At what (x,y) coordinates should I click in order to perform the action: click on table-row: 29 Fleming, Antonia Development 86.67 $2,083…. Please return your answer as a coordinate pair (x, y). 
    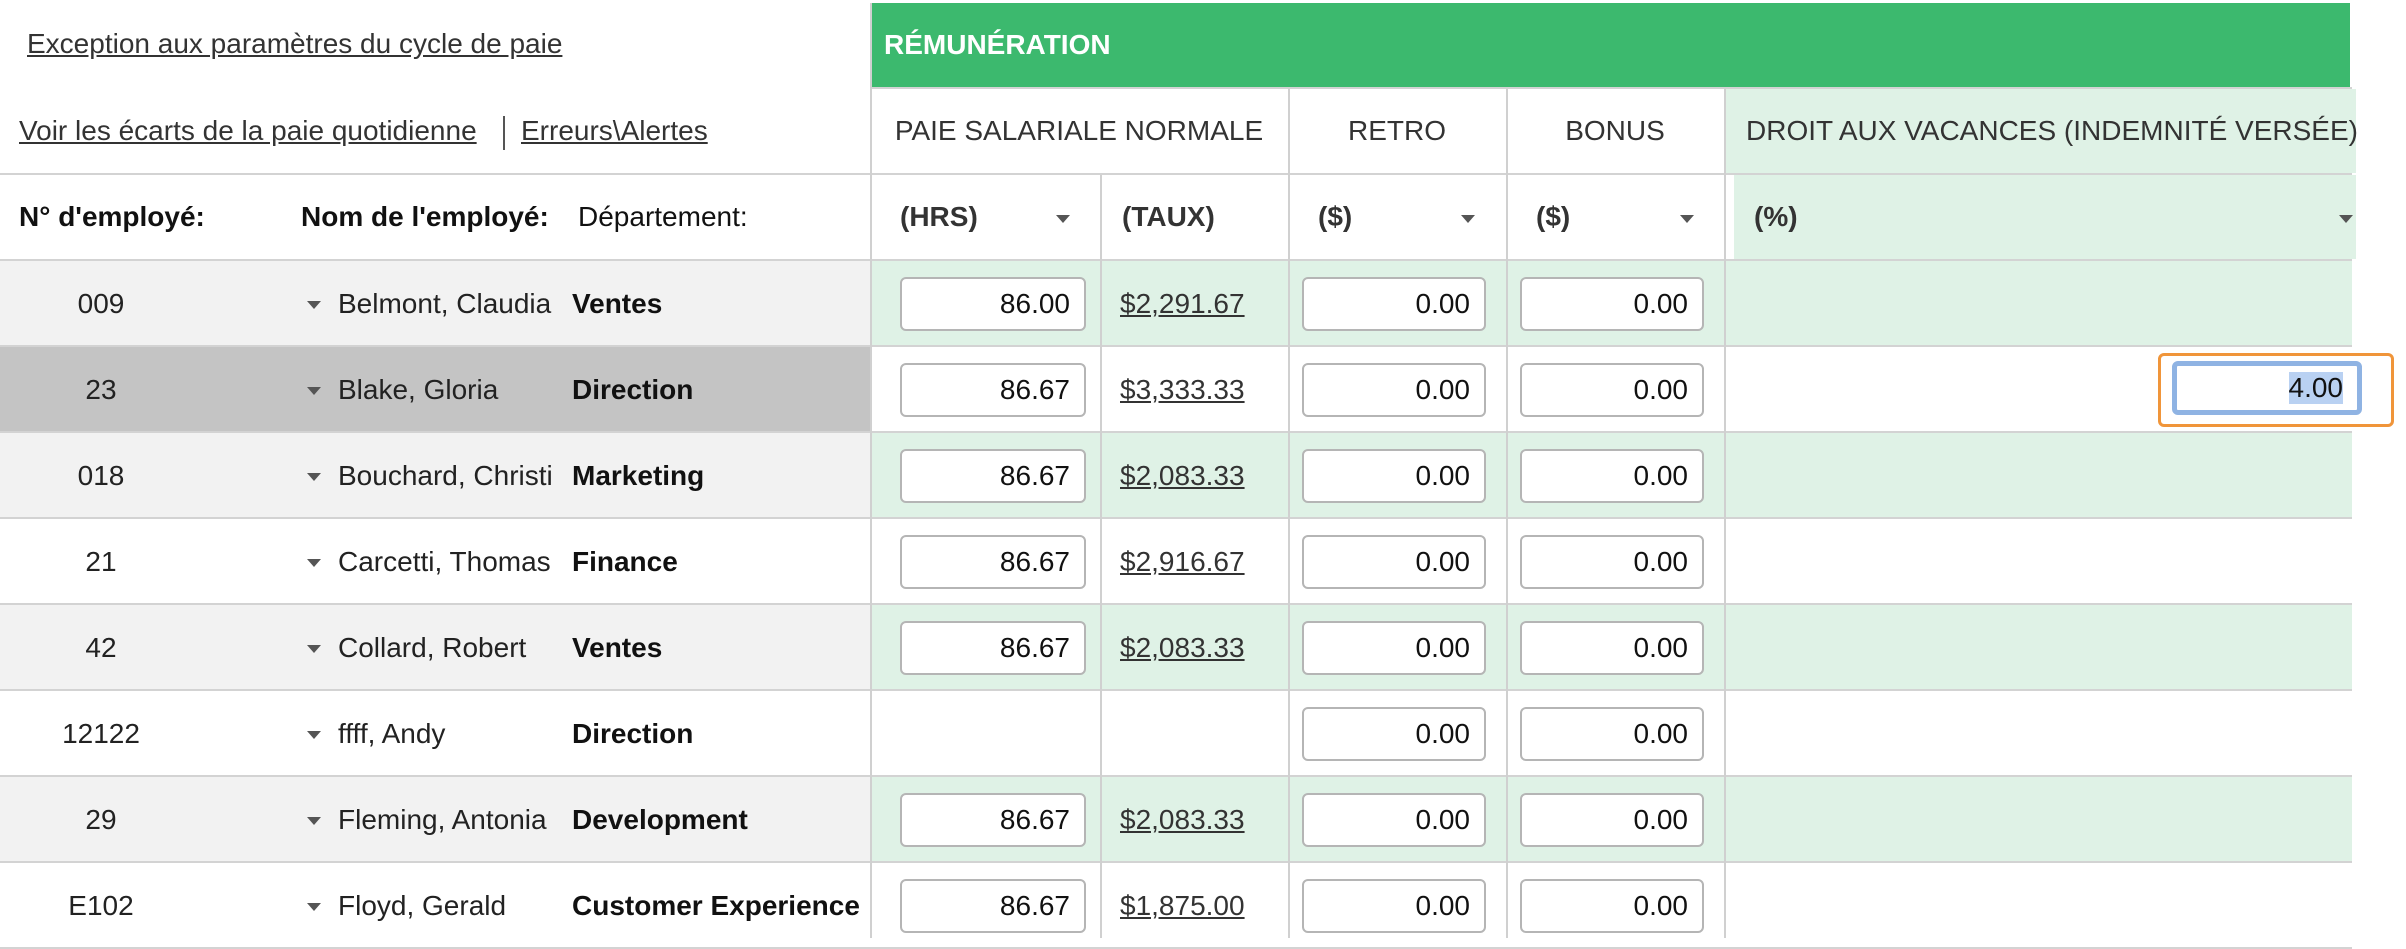
    Looking at the image, I should click on (1176, 820).